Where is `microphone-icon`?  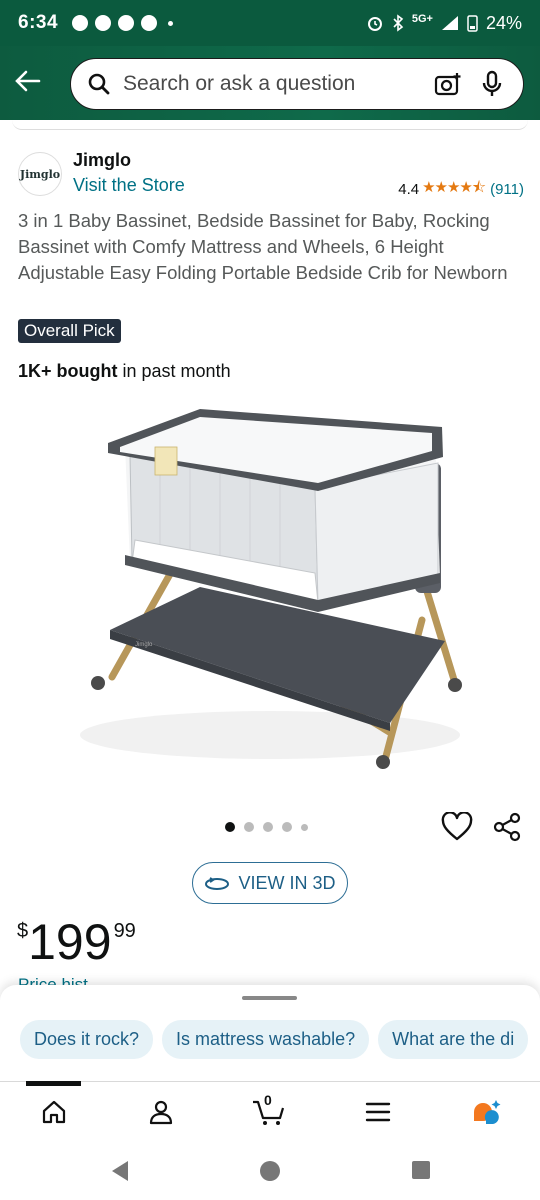
microphone-icon is located at coordinates (492, 83).